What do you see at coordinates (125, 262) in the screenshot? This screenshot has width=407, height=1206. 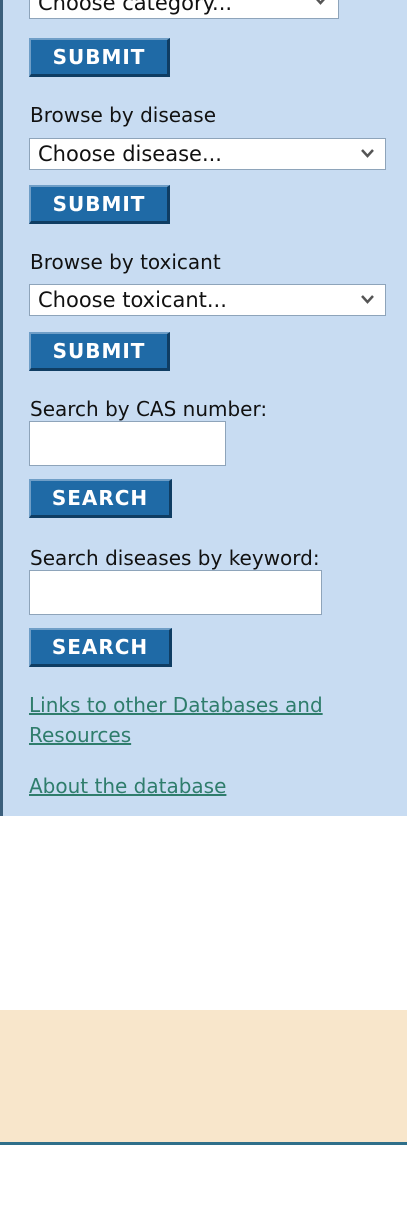 I see `toxicant-label: Browse by toxicant` at bounding box center [125, 262].